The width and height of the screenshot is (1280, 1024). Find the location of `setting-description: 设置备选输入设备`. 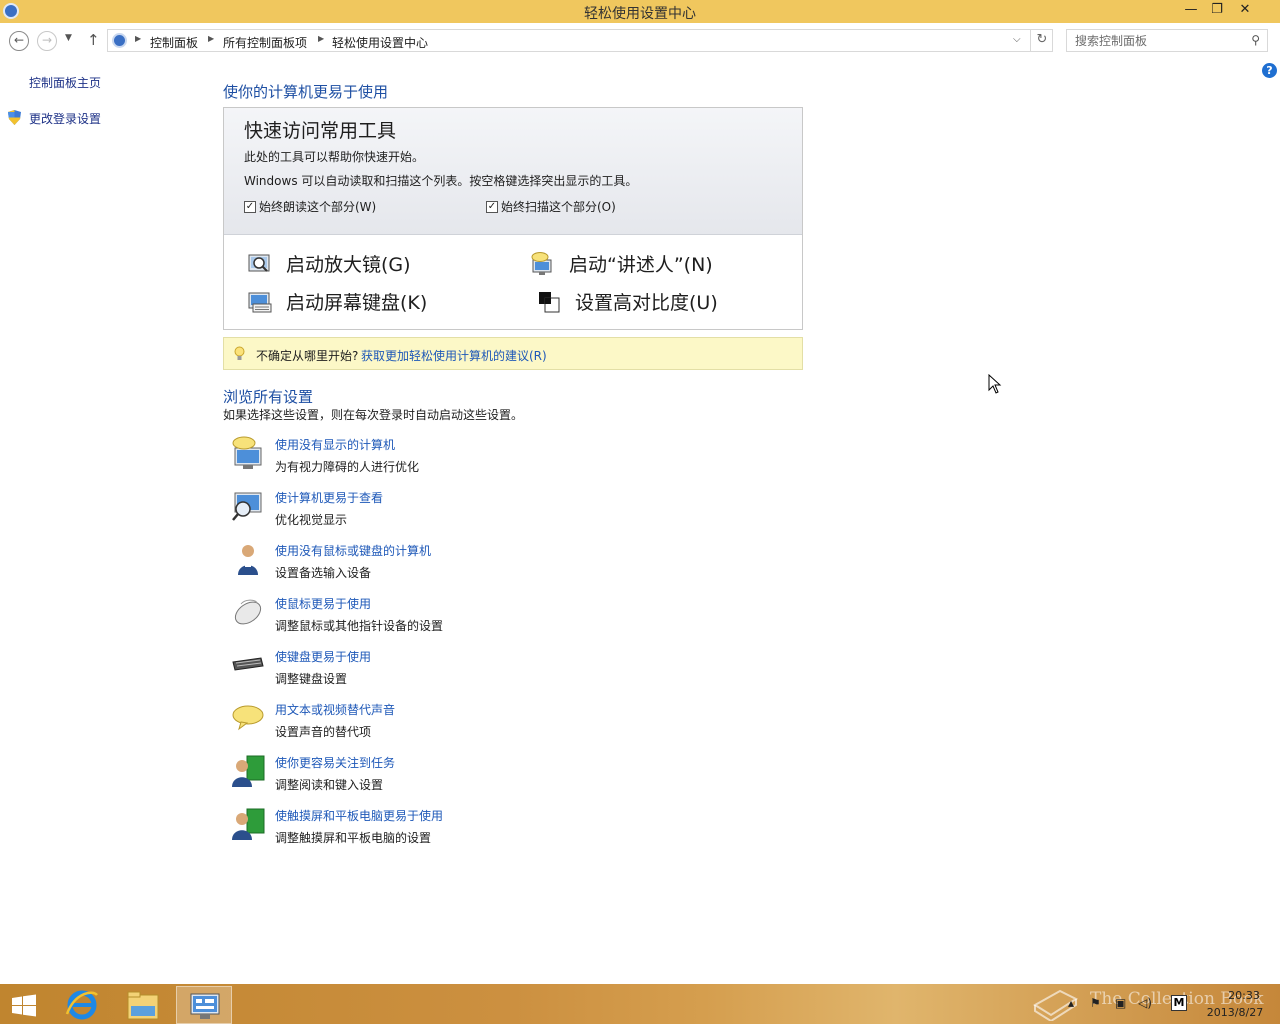

setting-description: 设置备选输入设备 is located at coordinates (323, 573).